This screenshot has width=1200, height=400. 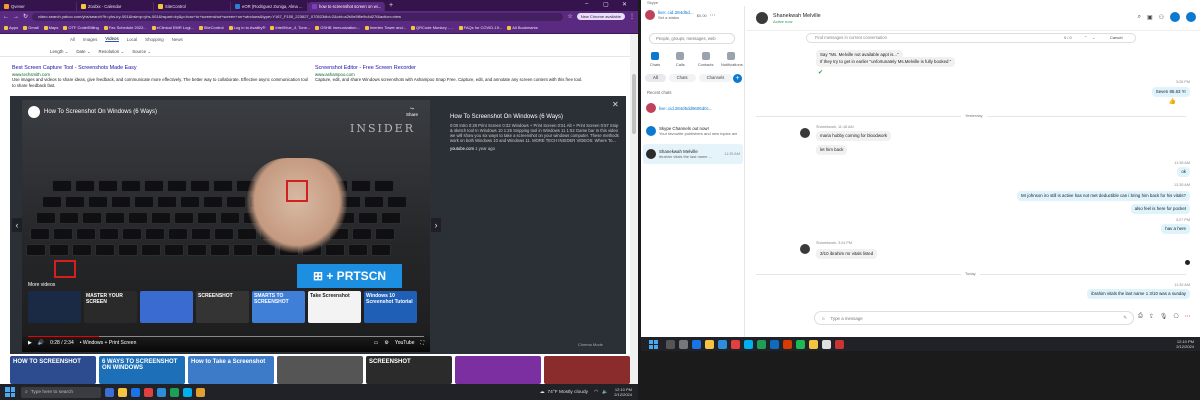 I want to click on more-video-thumb: Windows 10 Screenshot Tutorial, so click(x=390, y=307).